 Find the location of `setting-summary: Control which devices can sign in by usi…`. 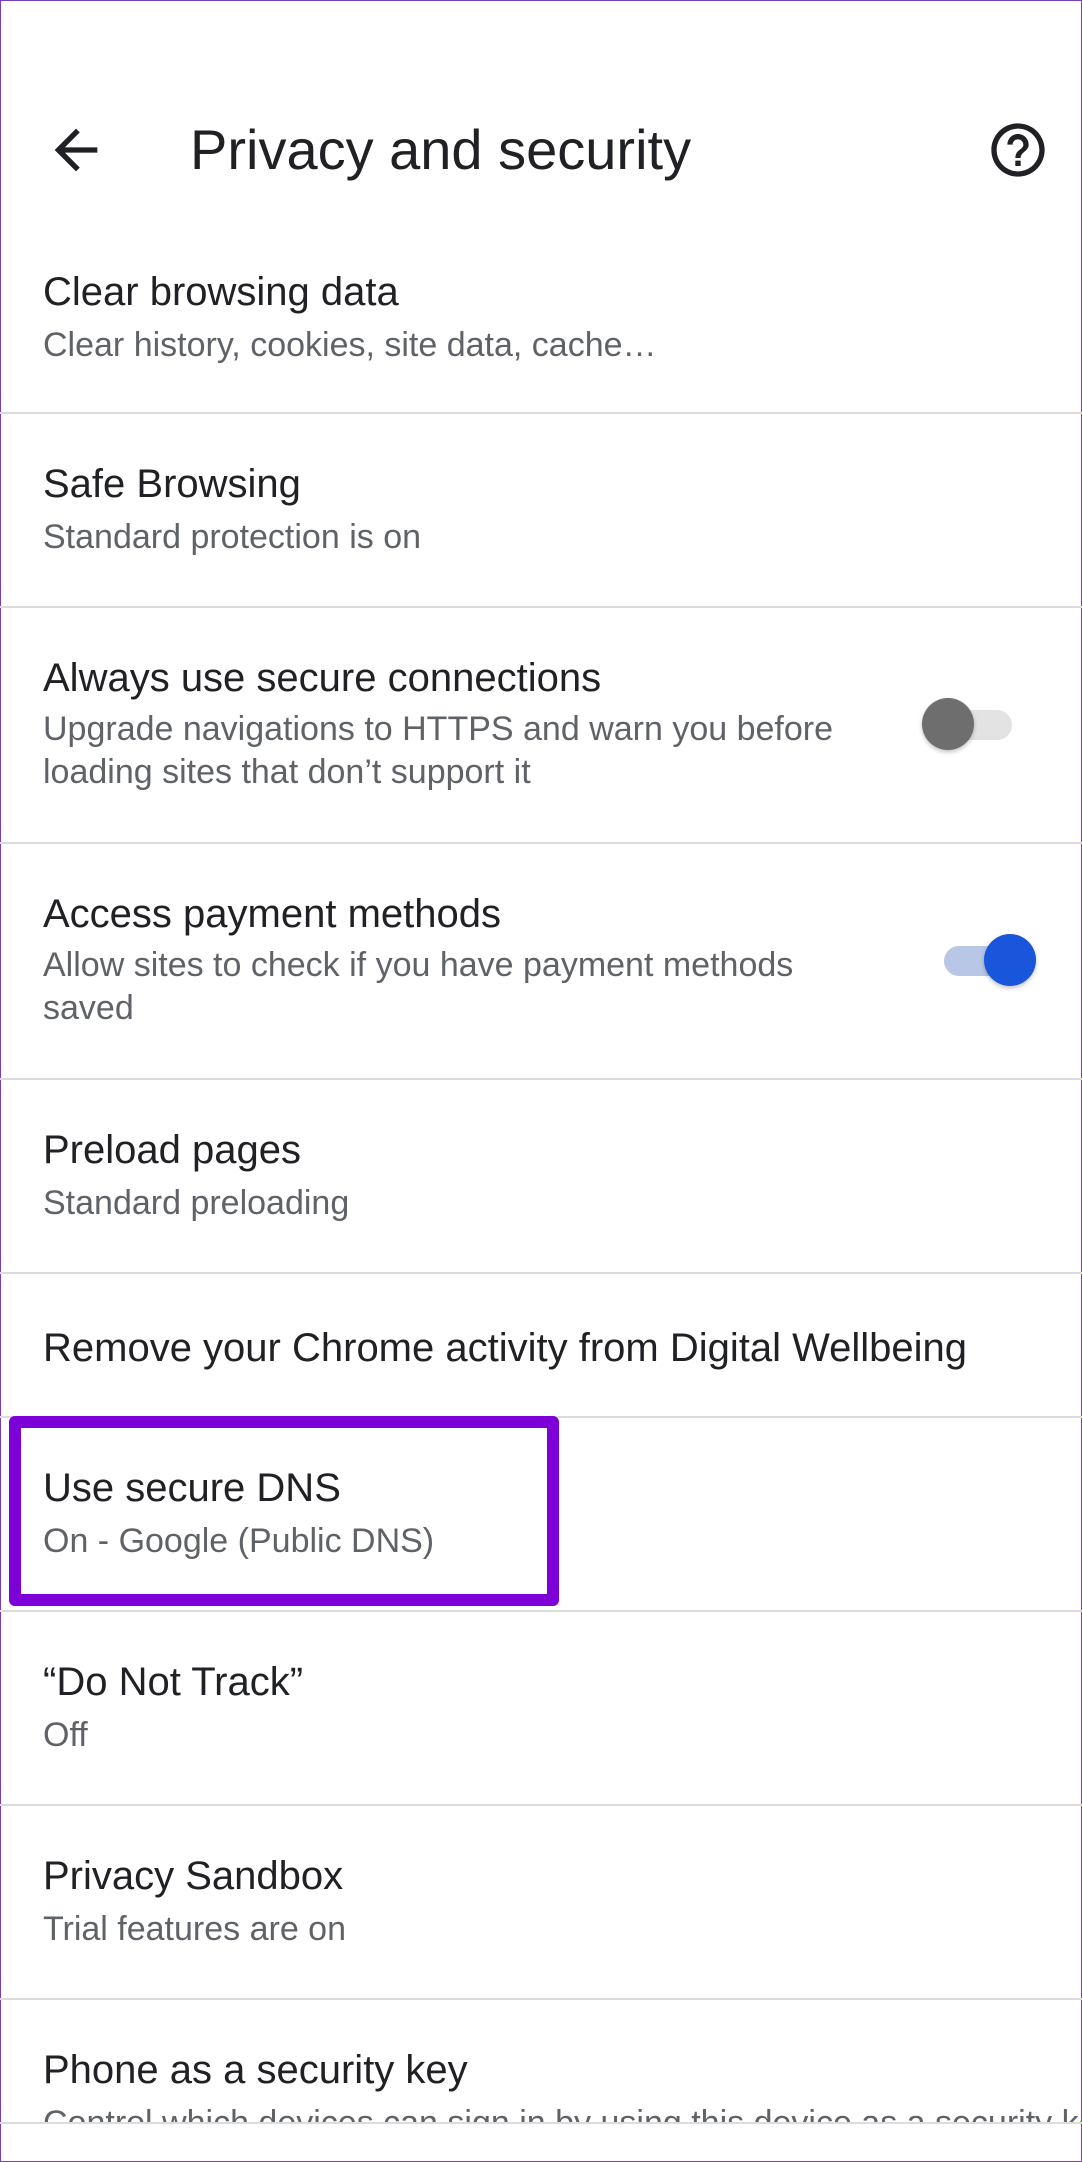

setting-summary: Control which devices can sign in by usi… is located at coordinates (562, 2114).